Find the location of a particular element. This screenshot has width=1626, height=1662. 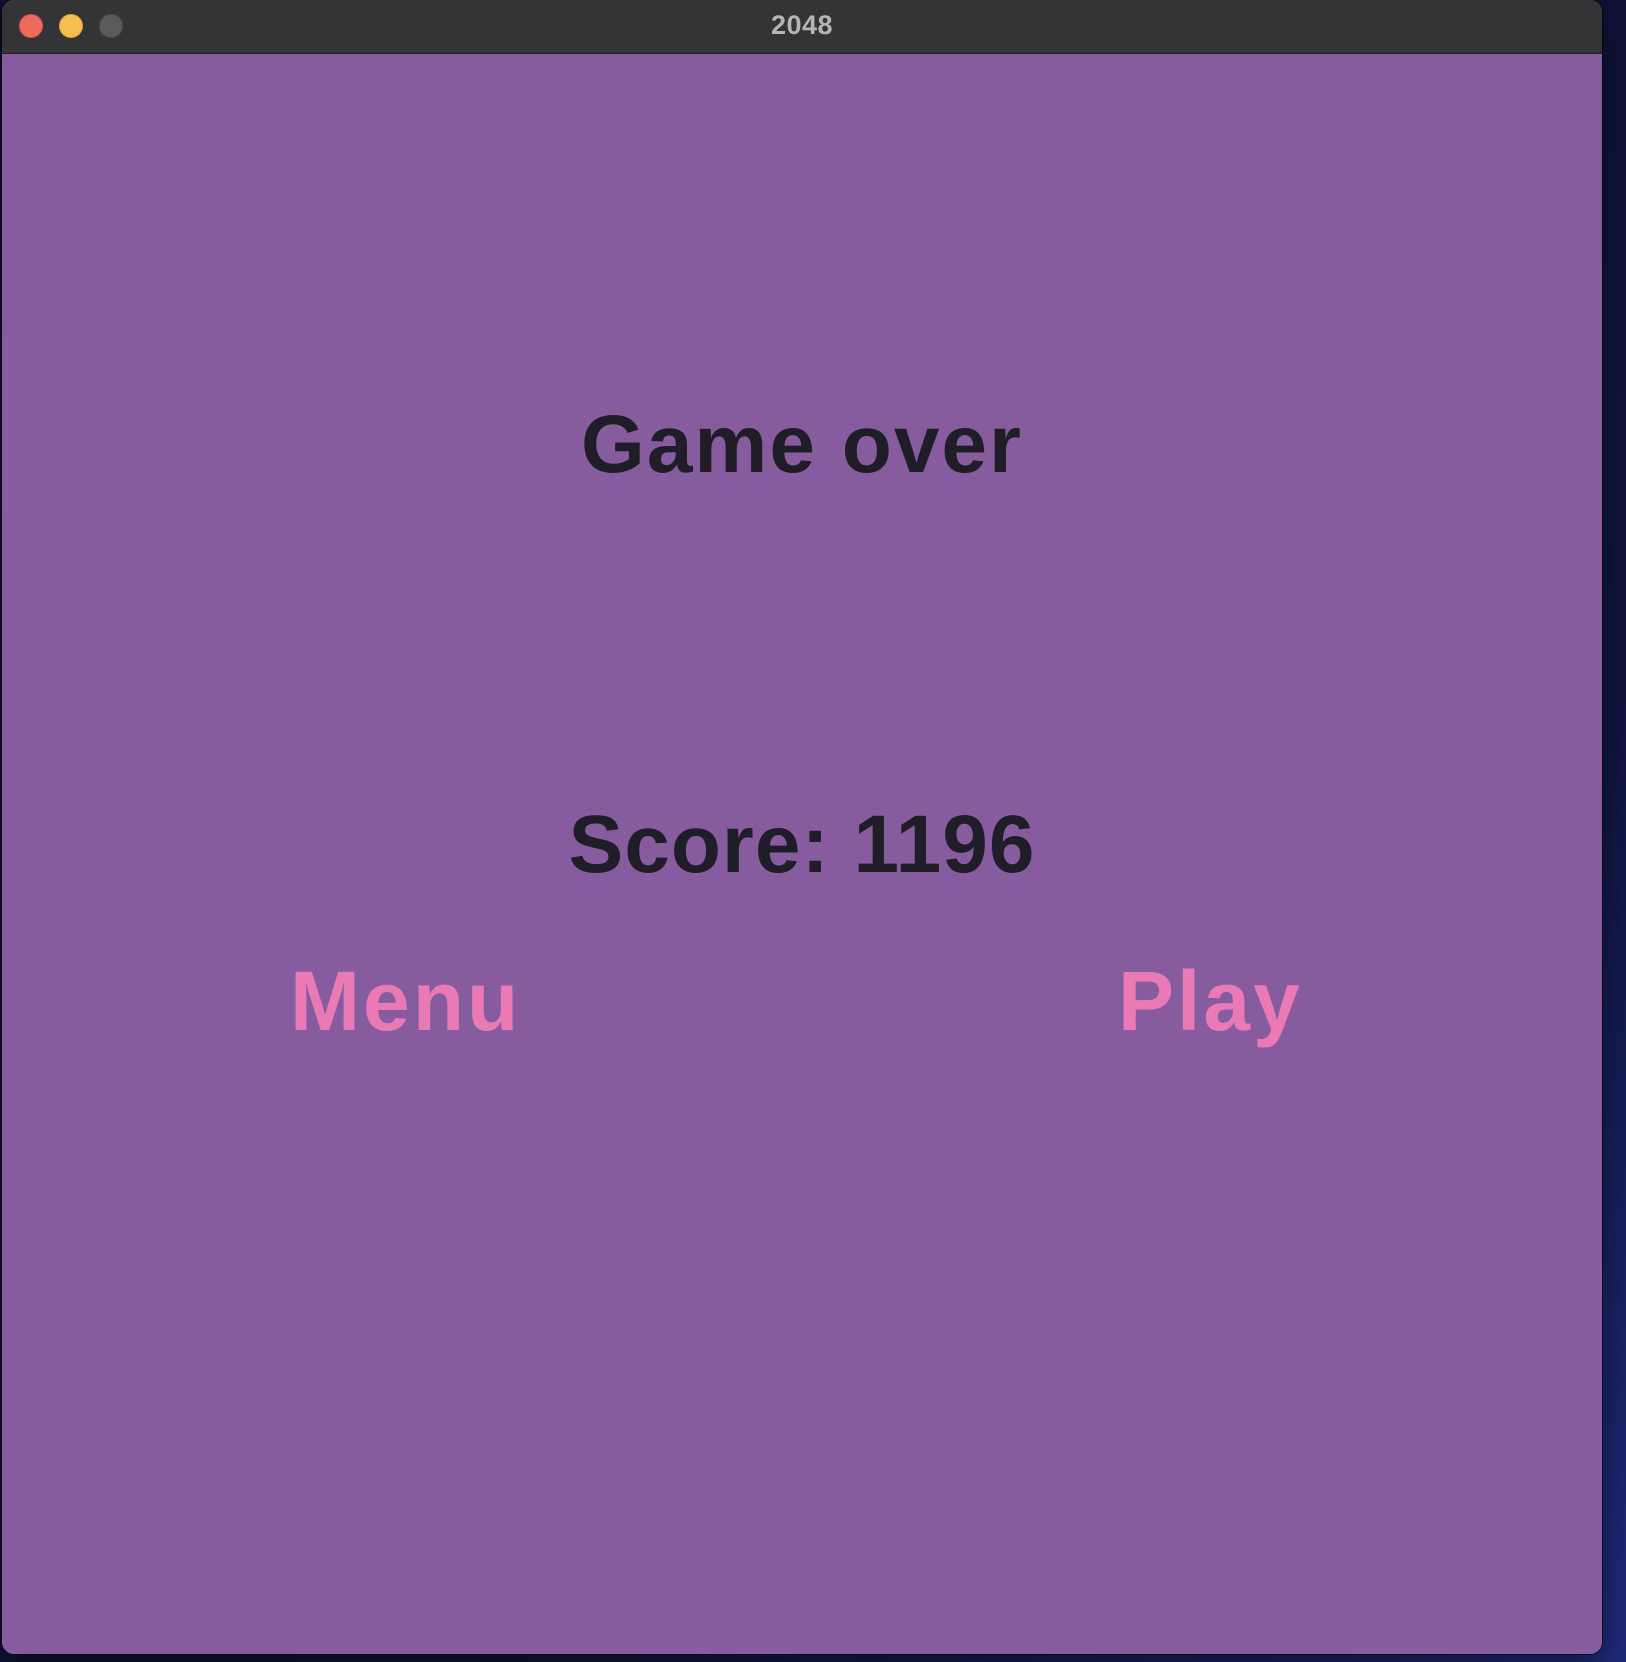

menu-button: Menu is located at coordinates (405, 1001).